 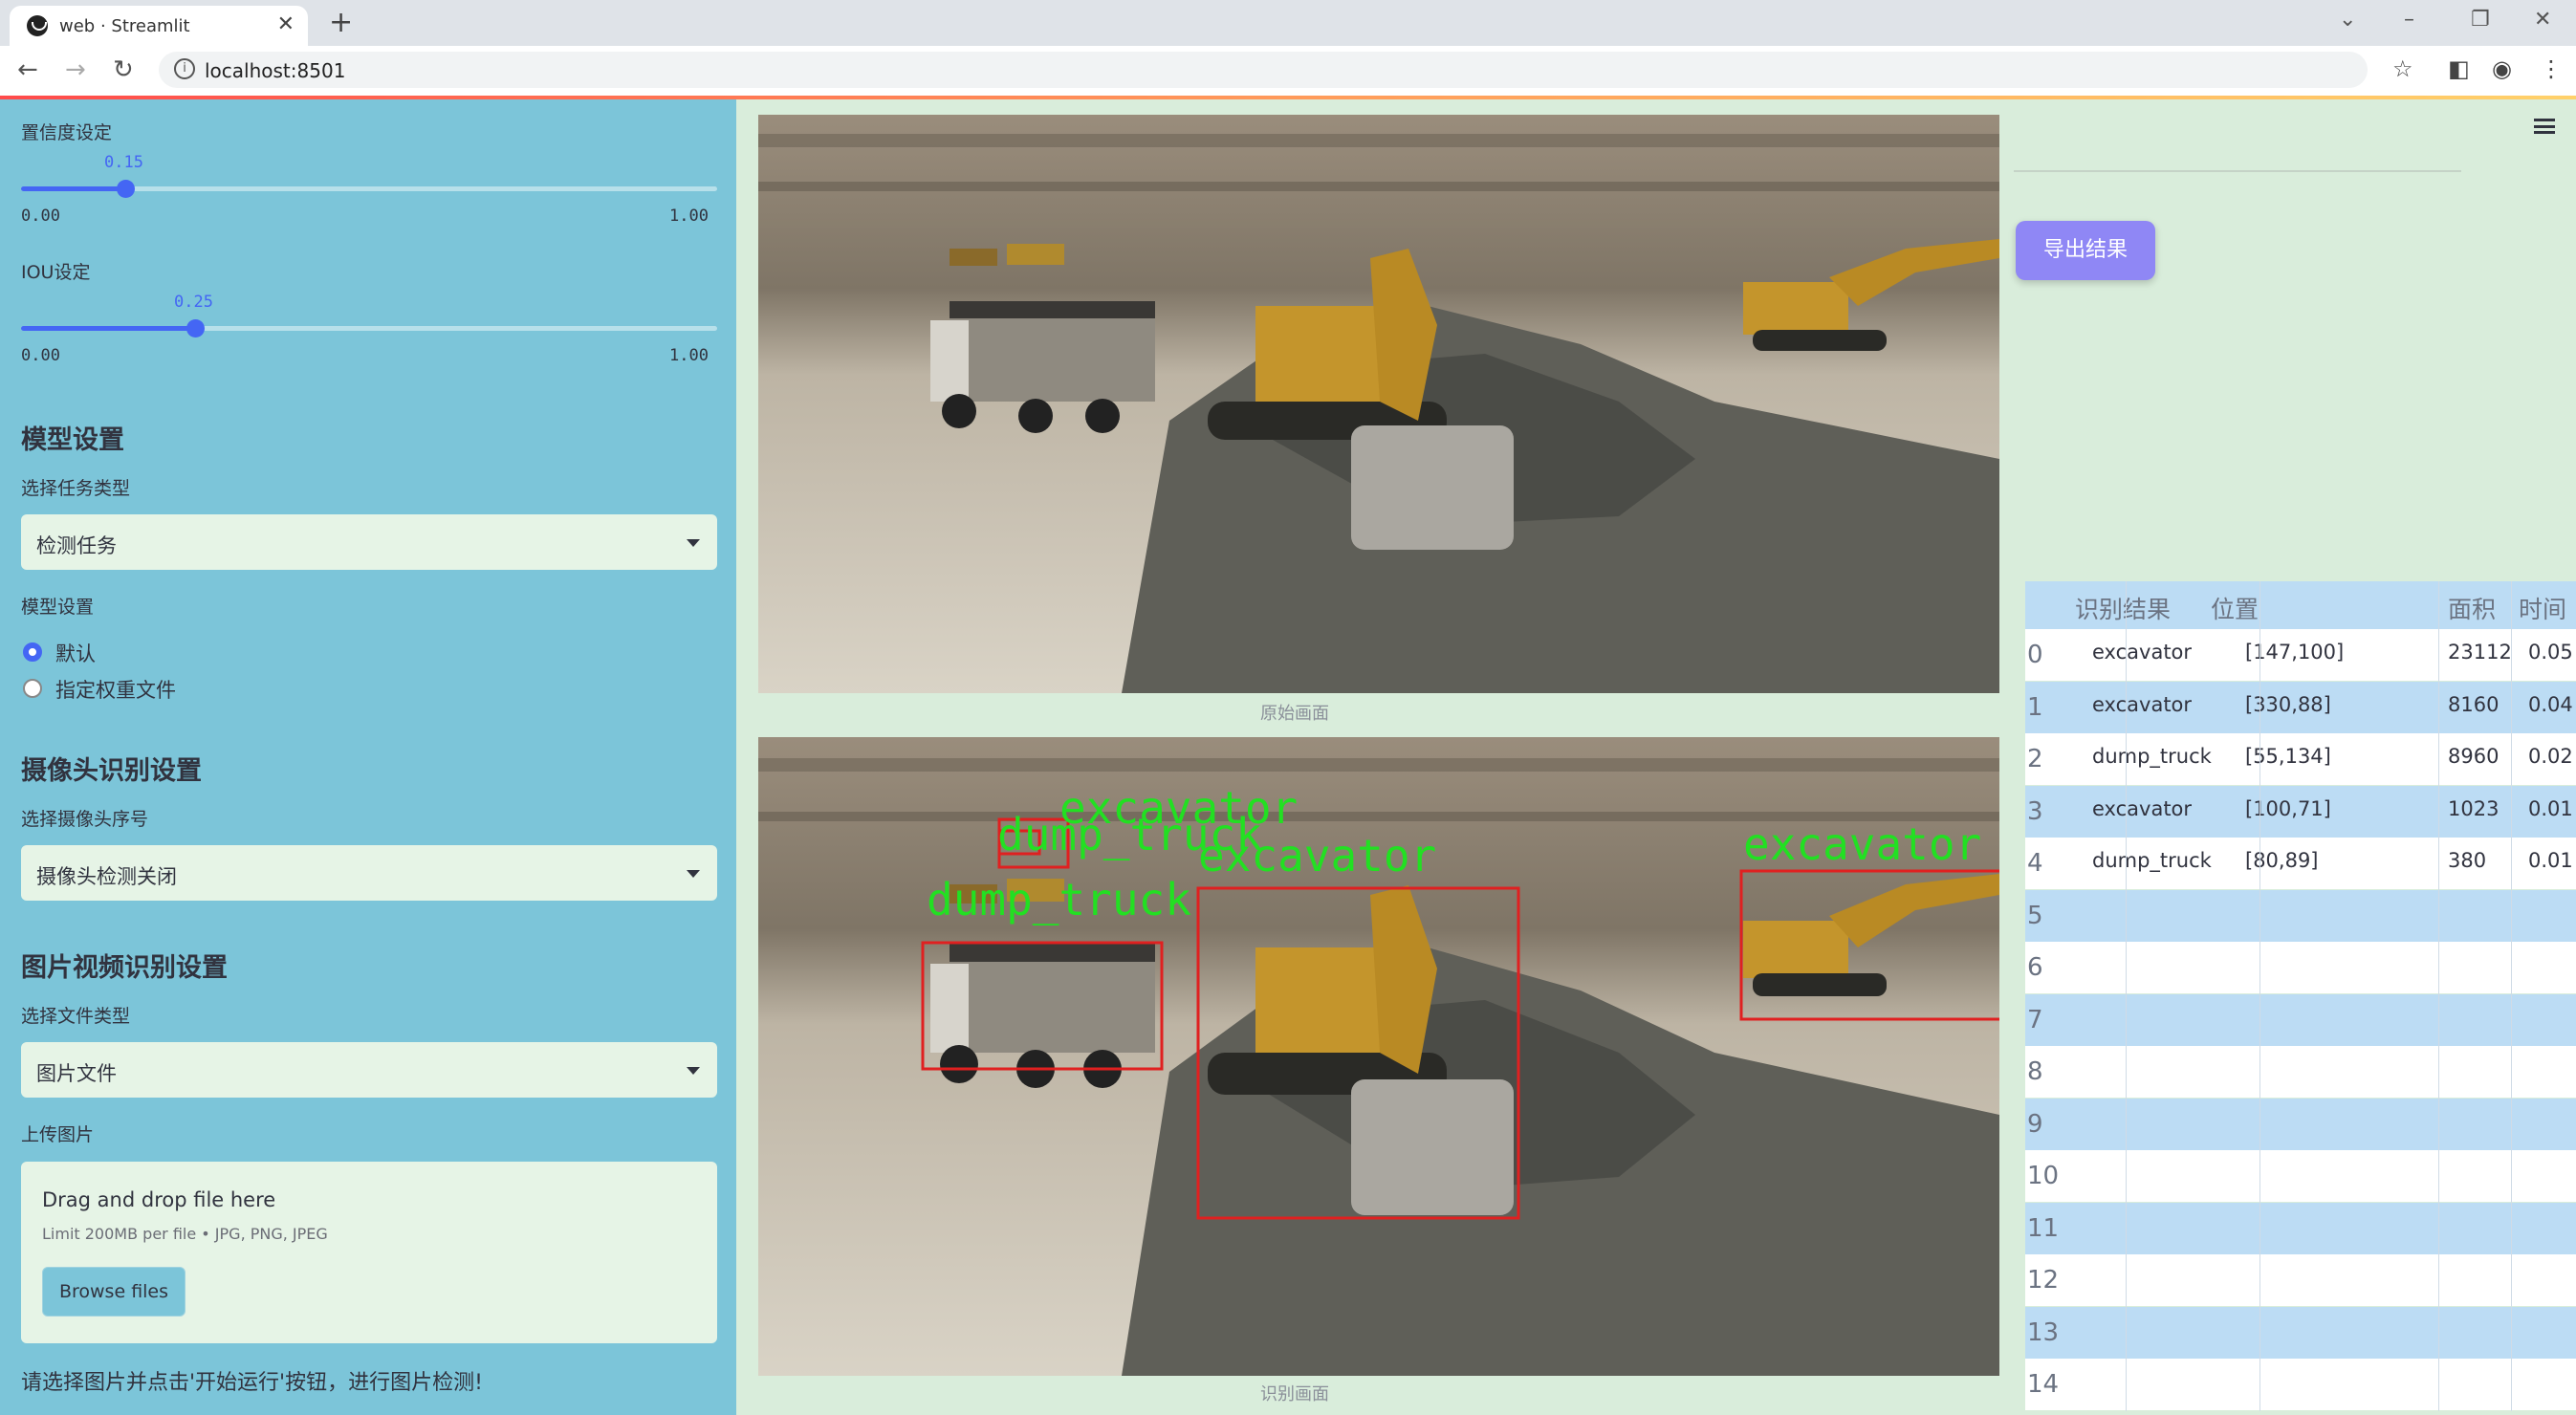 I want to click on radio-default, so click(x=32, y=652).